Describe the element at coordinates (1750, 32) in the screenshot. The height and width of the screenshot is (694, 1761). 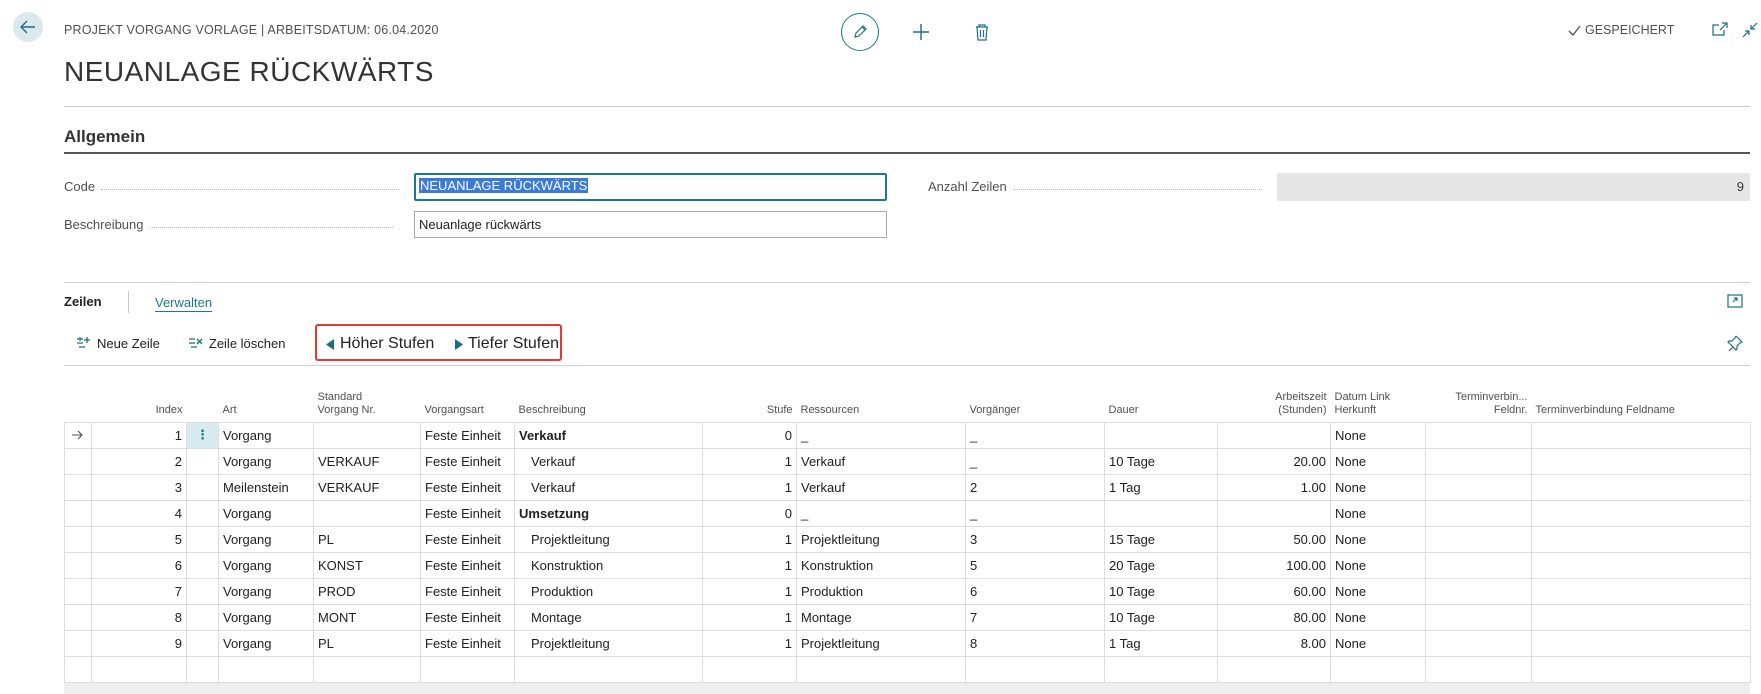
I see `collapse-button` at that location.